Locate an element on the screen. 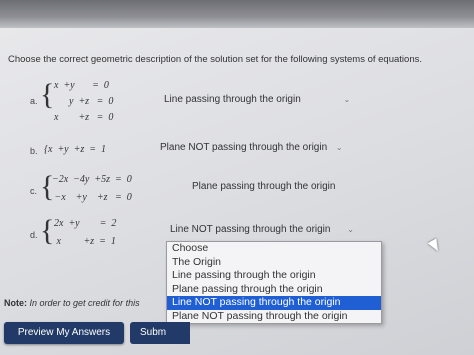 Image resolution: width=474 pixels, height=355 pixels. equation-row: x +z = 1 is located at coordinates (85, 241).